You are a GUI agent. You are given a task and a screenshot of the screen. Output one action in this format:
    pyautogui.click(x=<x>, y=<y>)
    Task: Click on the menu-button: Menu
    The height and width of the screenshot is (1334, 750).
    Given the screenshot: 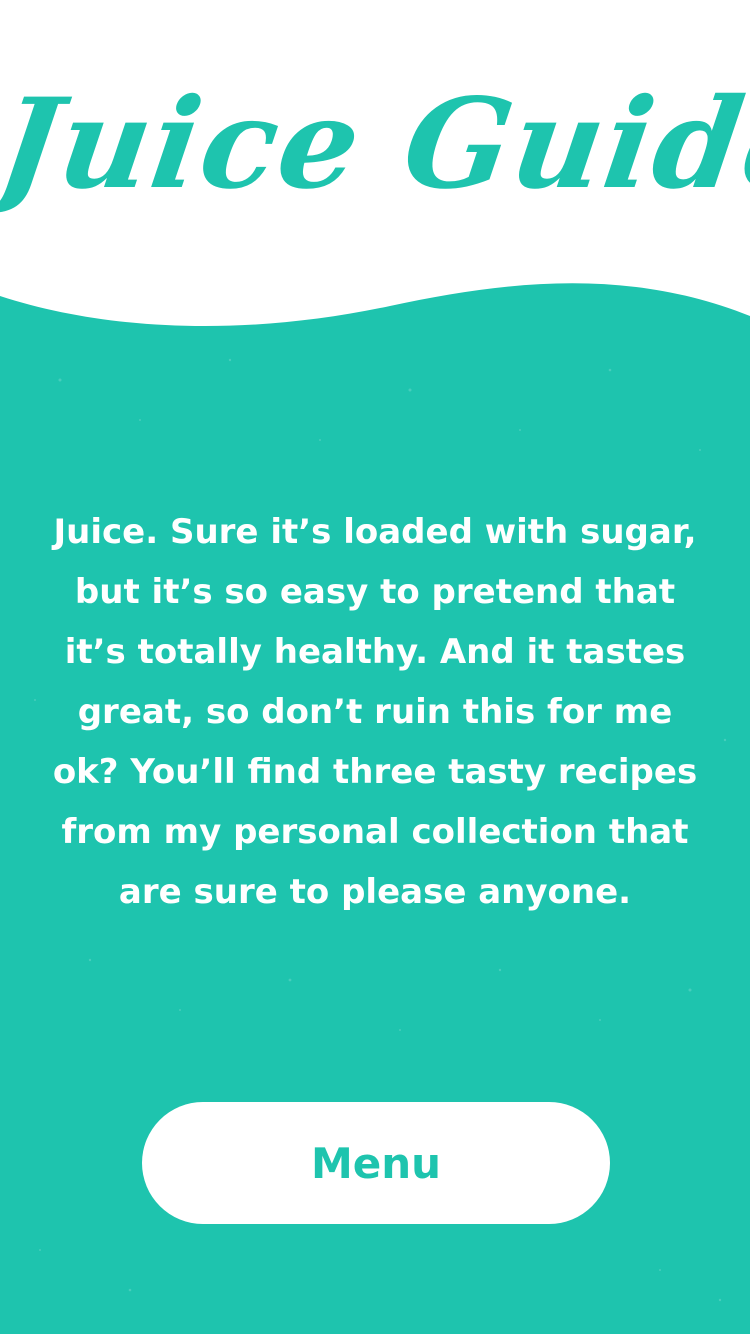 What is the action you would take?
    pyautogui.click(x=376, y=1163)
    